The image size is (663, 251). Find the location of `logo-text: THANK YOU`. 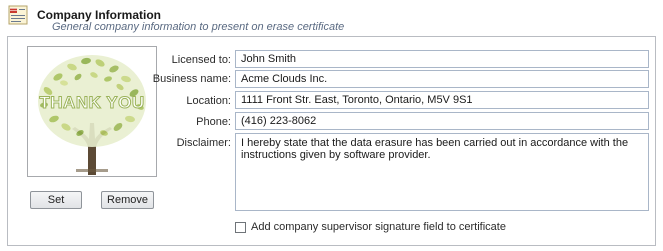

logo-text: THANK YOU is located at coordinates (91, 102).